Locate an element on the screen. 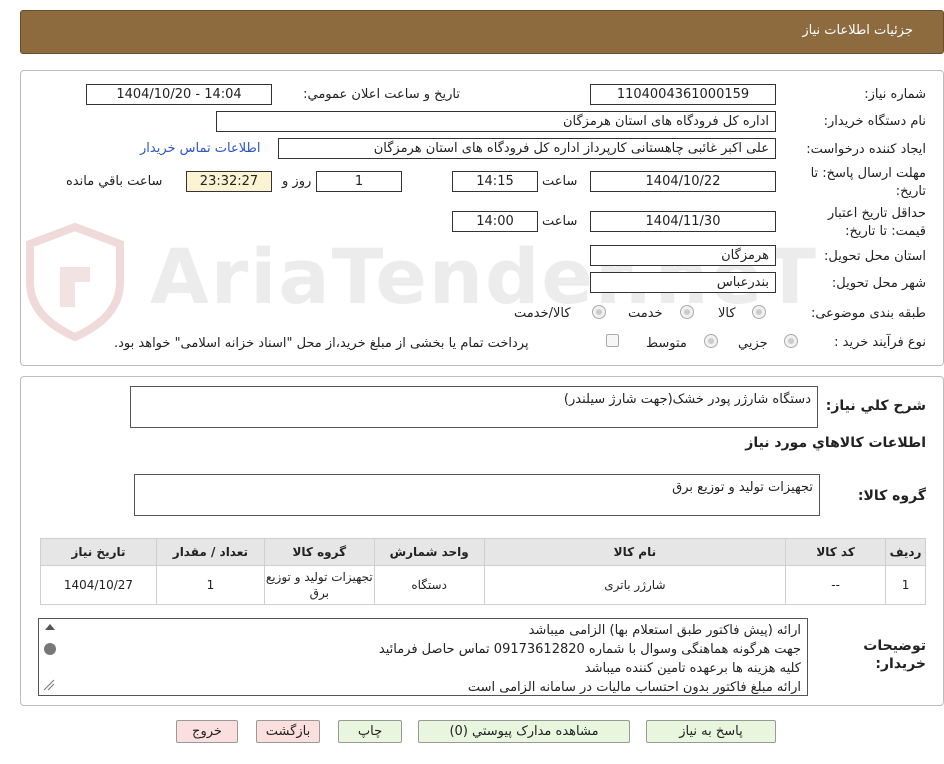 This screenshot has width=944, height=764. category-goods-radio is located at coordinates (759, 312).